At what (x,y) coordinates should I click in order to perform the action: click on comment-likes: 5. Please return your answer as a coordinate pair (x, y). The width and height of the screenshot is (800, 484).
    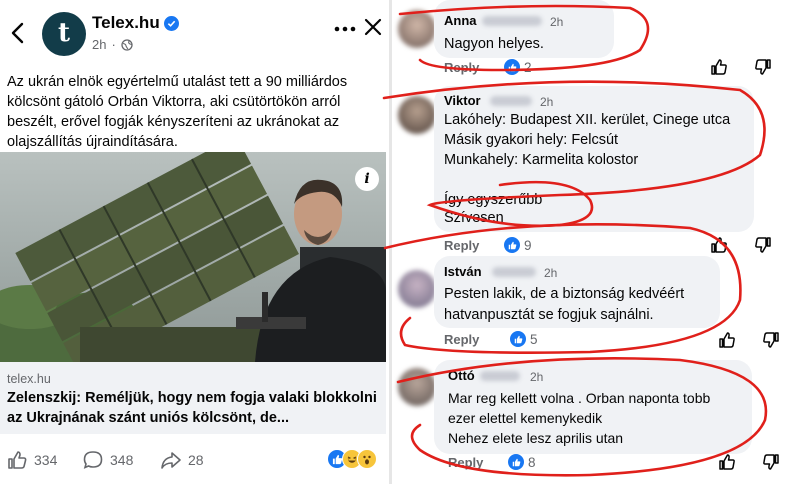
    Looking at the image, I should click on (524, 339).